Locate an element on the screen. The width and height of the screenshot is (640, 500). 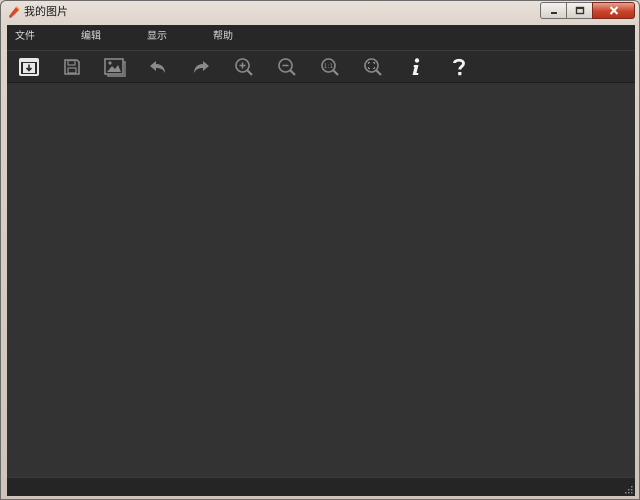
fit-to-window-button is located at coordinates (373, 67).